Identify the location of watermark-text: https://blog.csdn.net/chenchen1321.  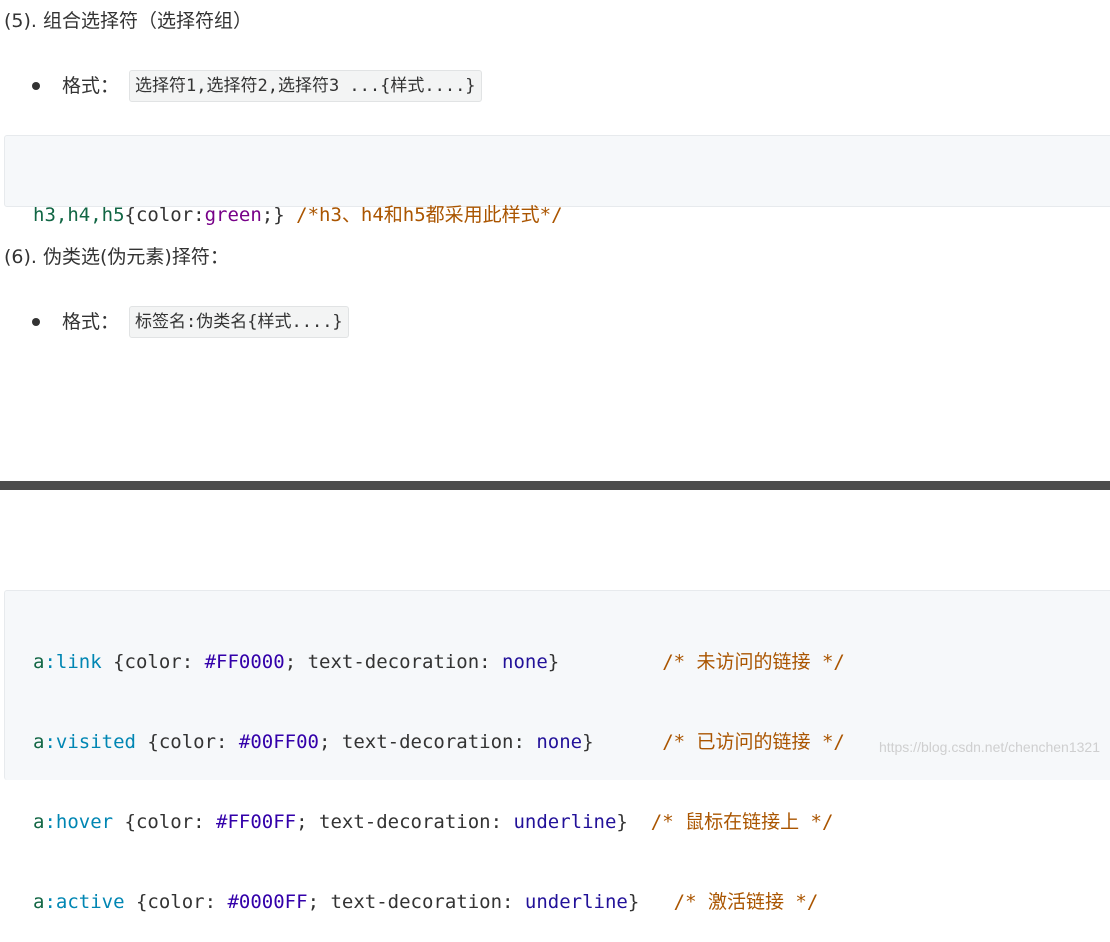
(989, 747).